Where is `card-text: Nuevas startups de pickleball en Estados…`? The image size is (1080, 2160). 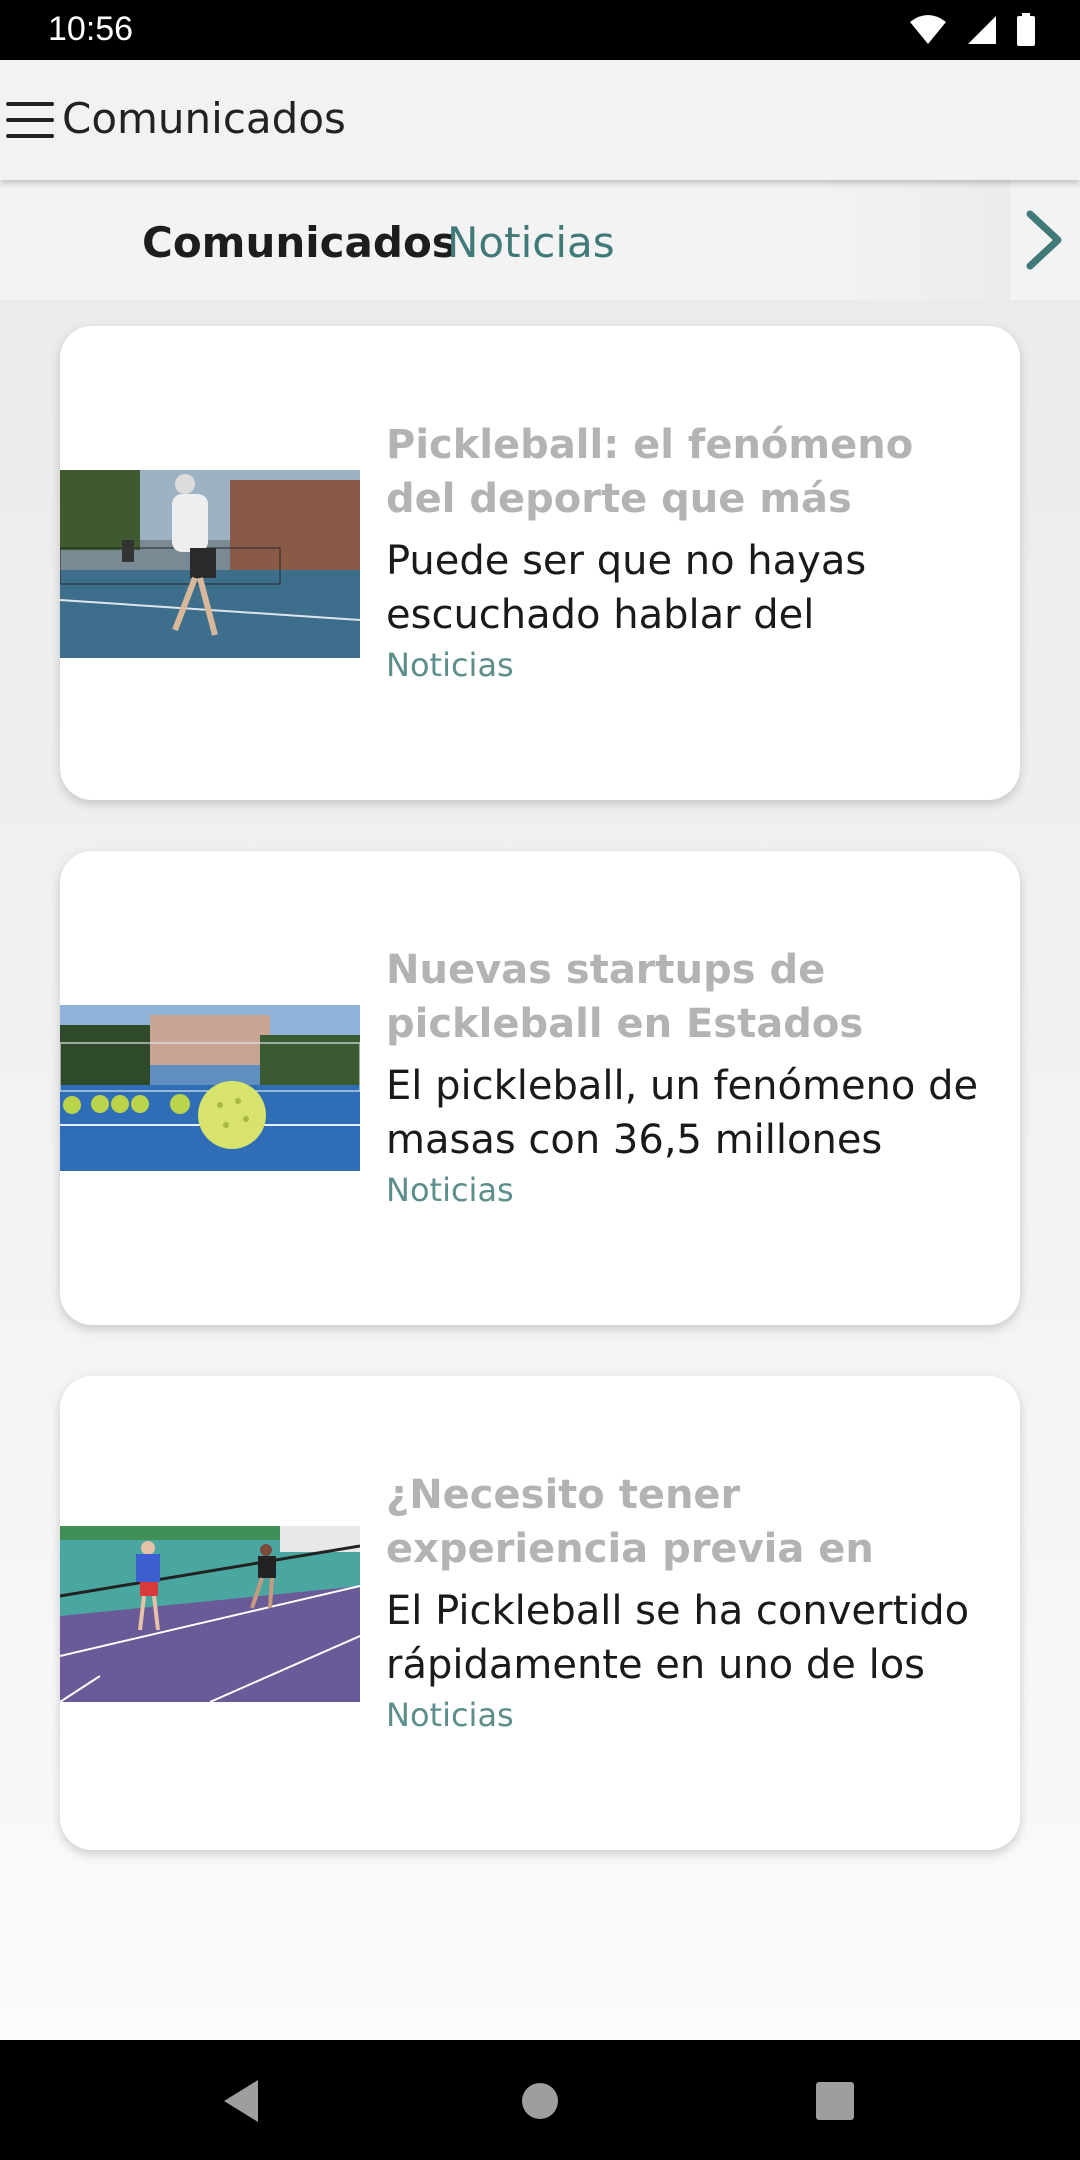 card-text: Nuevas startups de pickleball en Estados… is located at coordinates (683, 1076).